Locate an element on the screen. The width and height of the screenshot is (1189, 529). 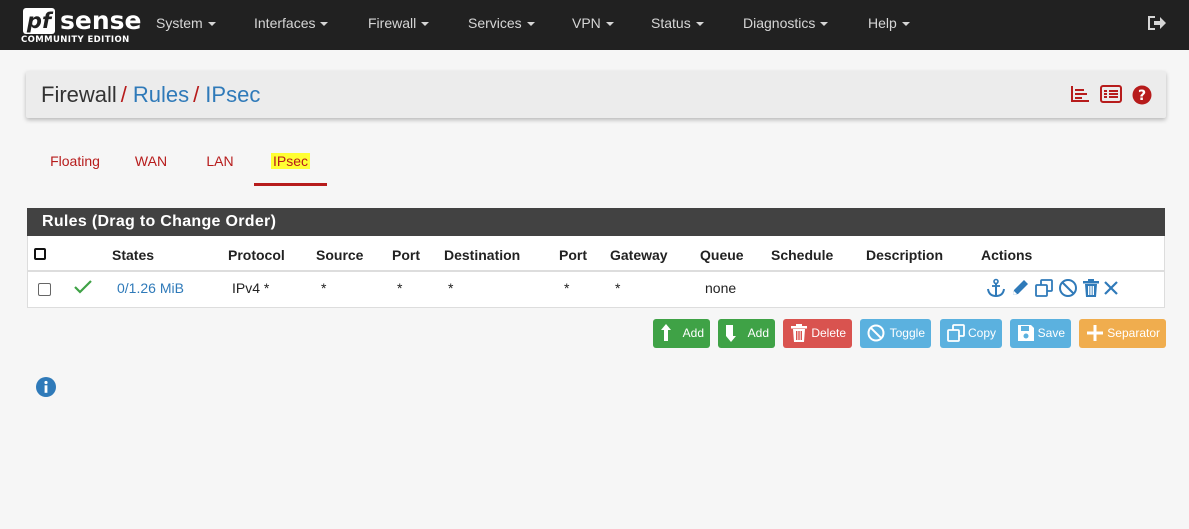
tab-wan: WAN is located at coordinates (151, 166).